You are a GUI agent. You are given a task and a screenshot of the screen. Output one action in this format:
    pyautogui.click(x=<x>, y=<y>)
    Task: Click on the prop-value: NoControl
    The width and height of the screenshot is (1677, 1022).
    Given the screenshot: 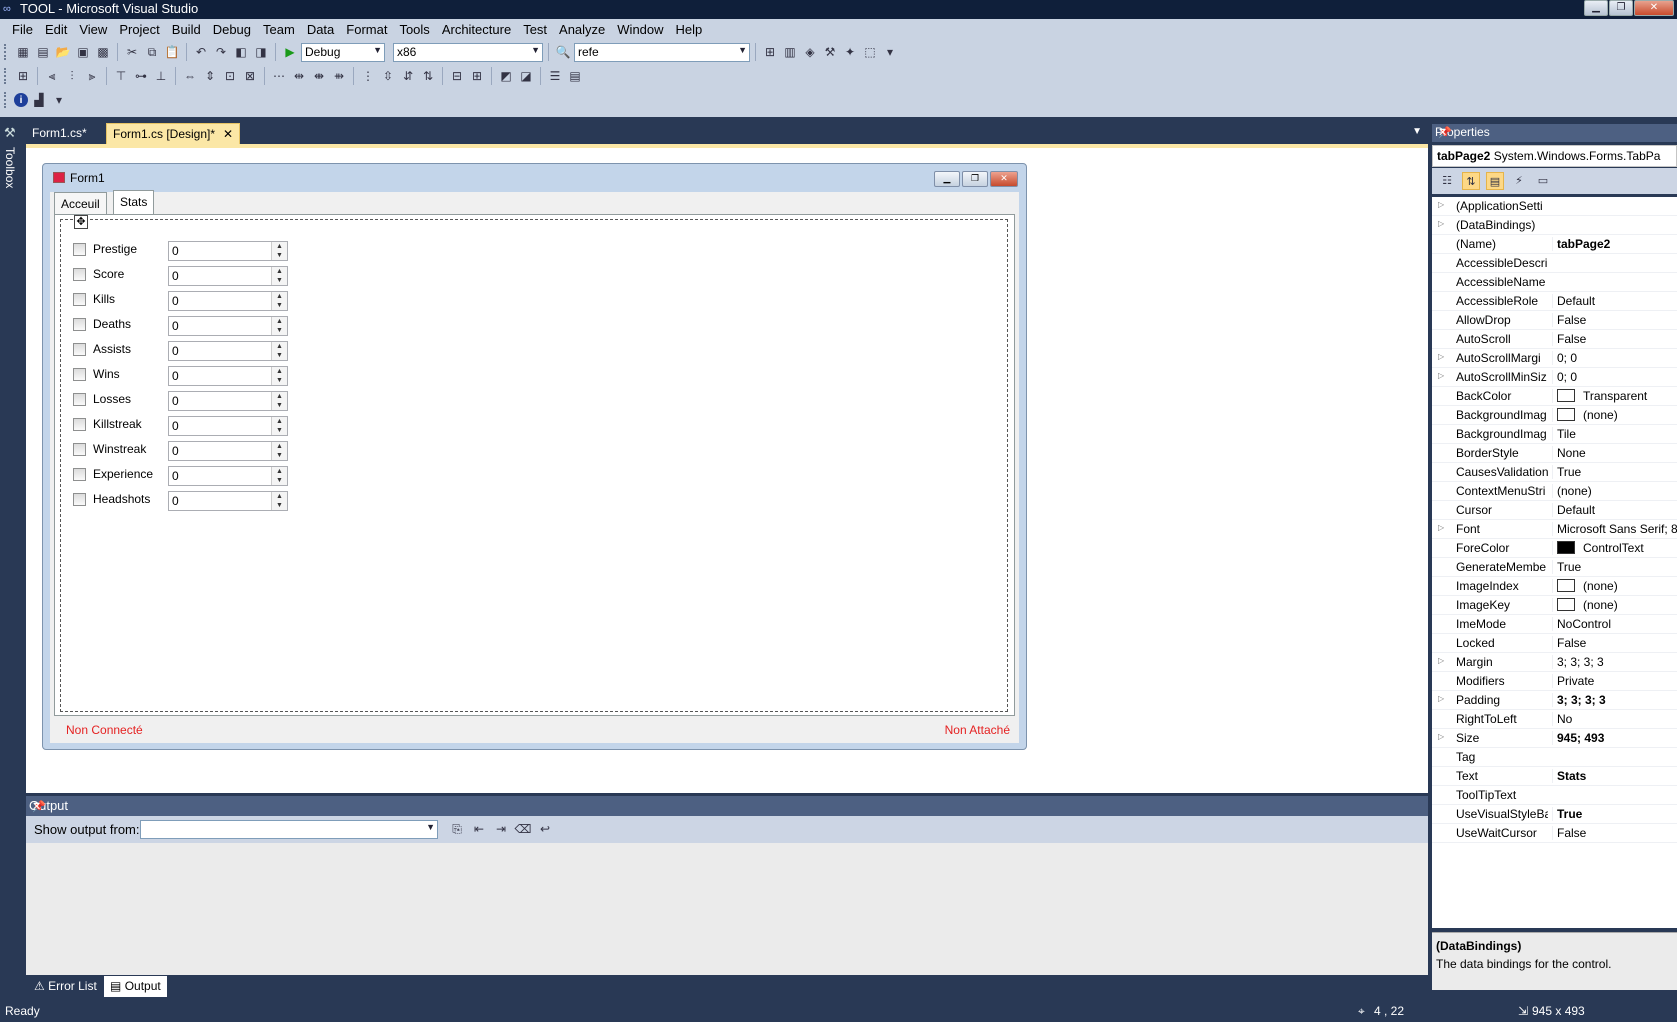 What is the action you would take?
    pyautogui.click(x=1614, y=624)
    